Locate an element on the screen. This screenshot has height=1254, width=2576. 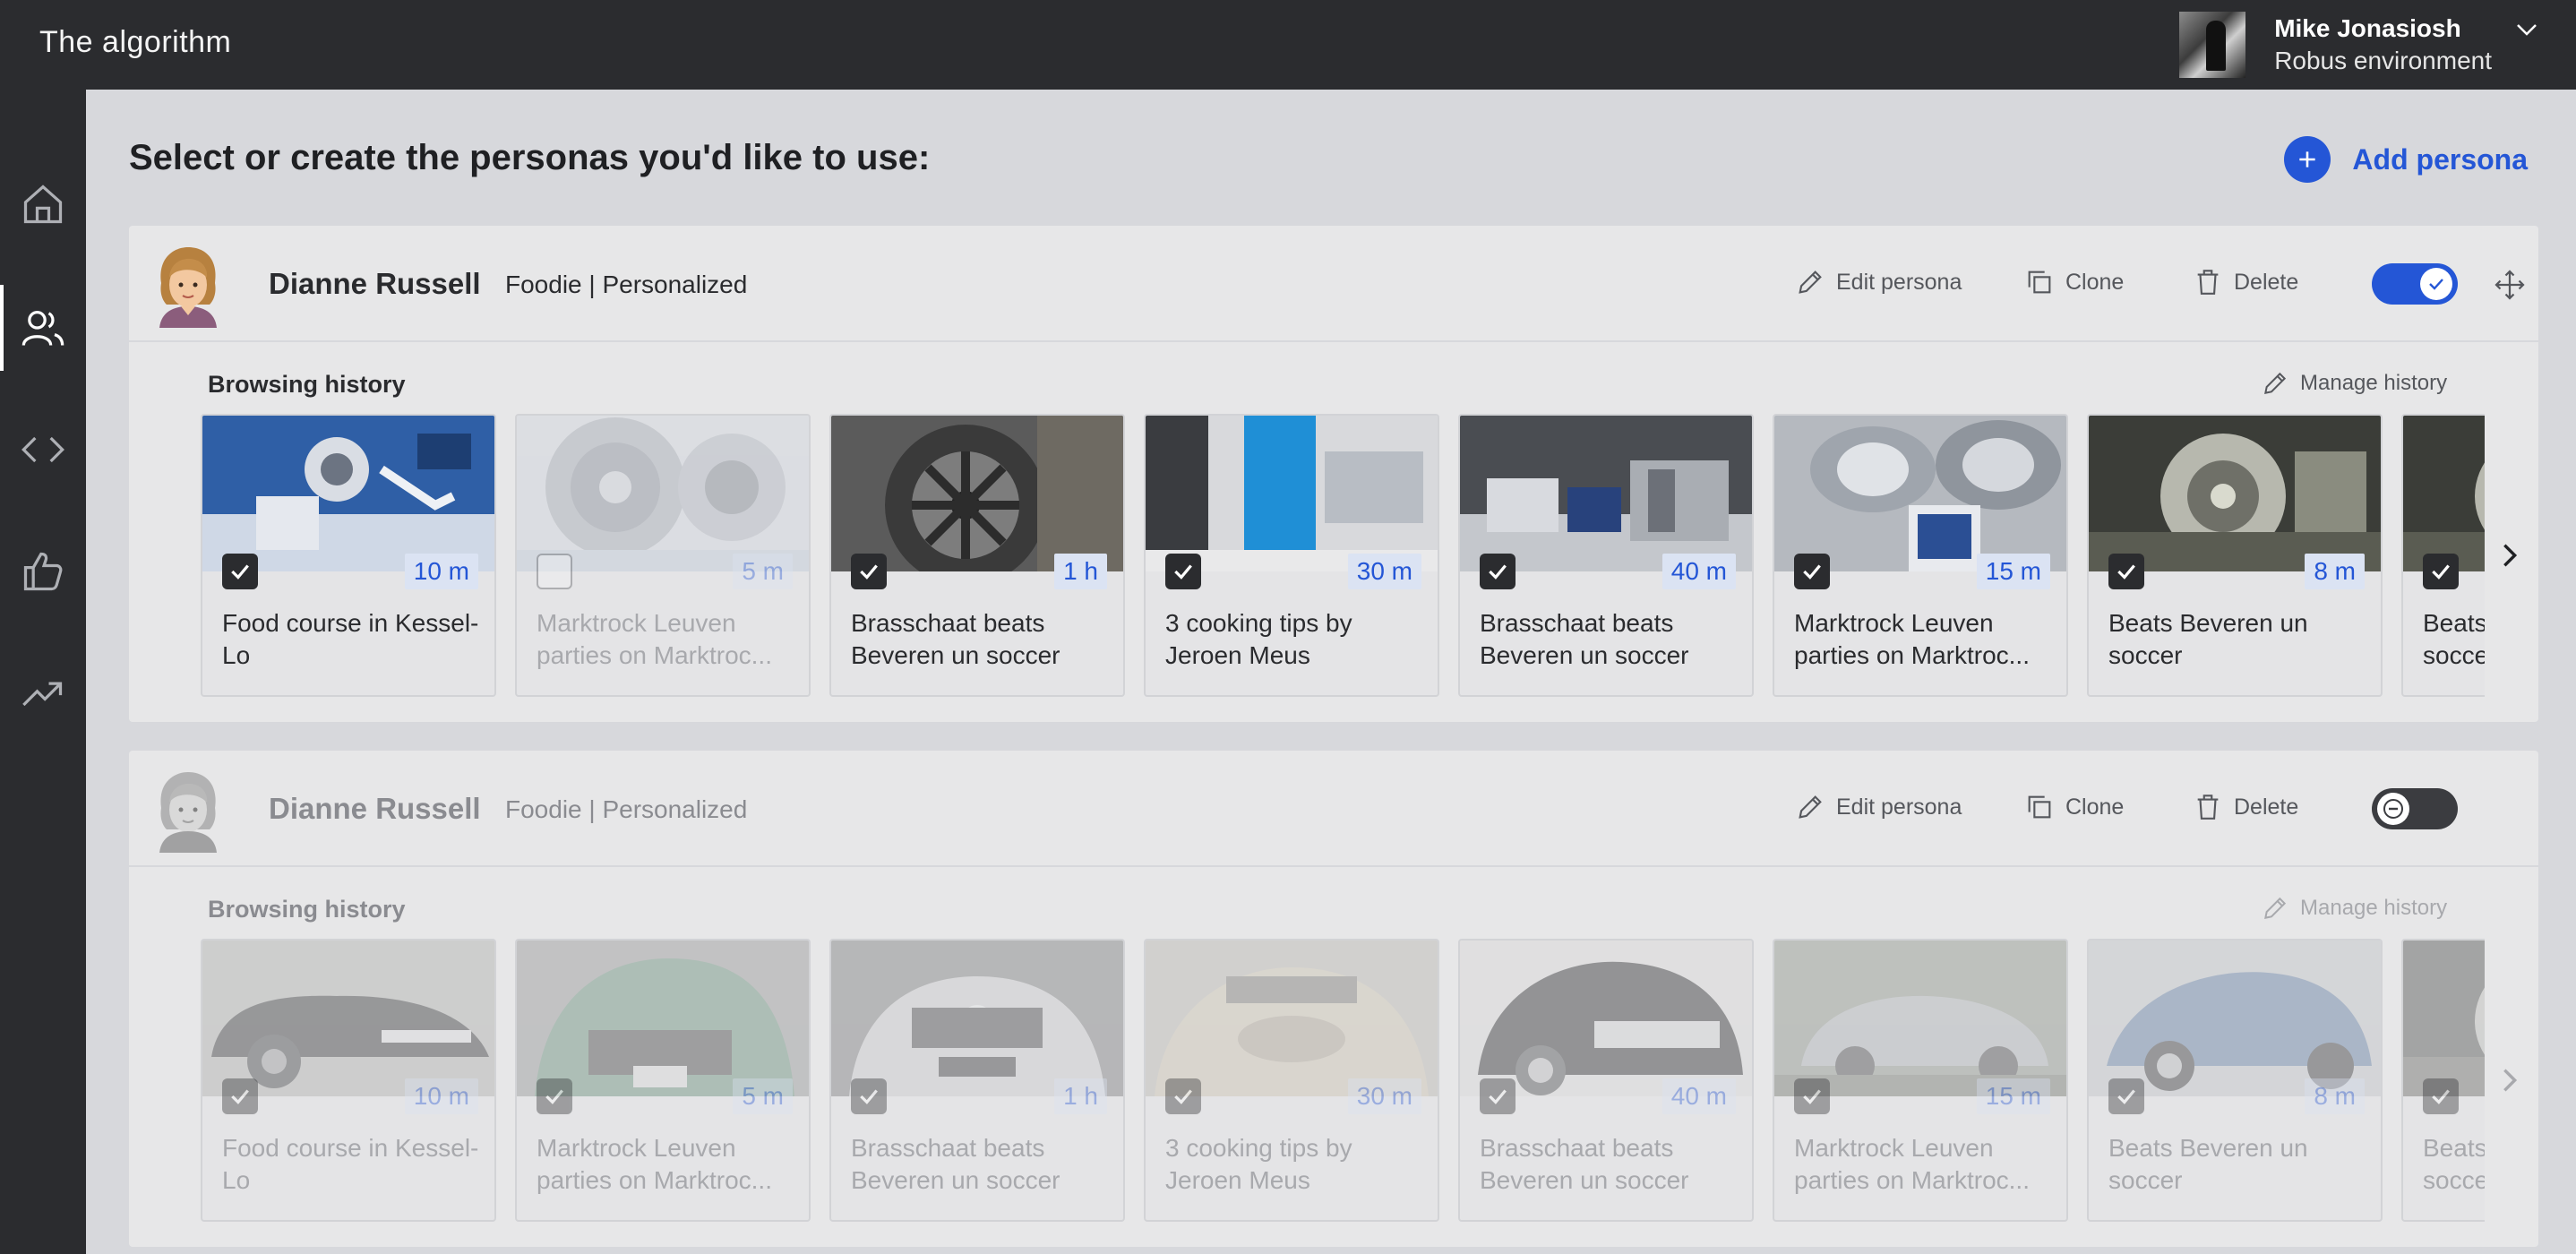
browsing-history-title: Browsing history is located at coordinates (307, 384).